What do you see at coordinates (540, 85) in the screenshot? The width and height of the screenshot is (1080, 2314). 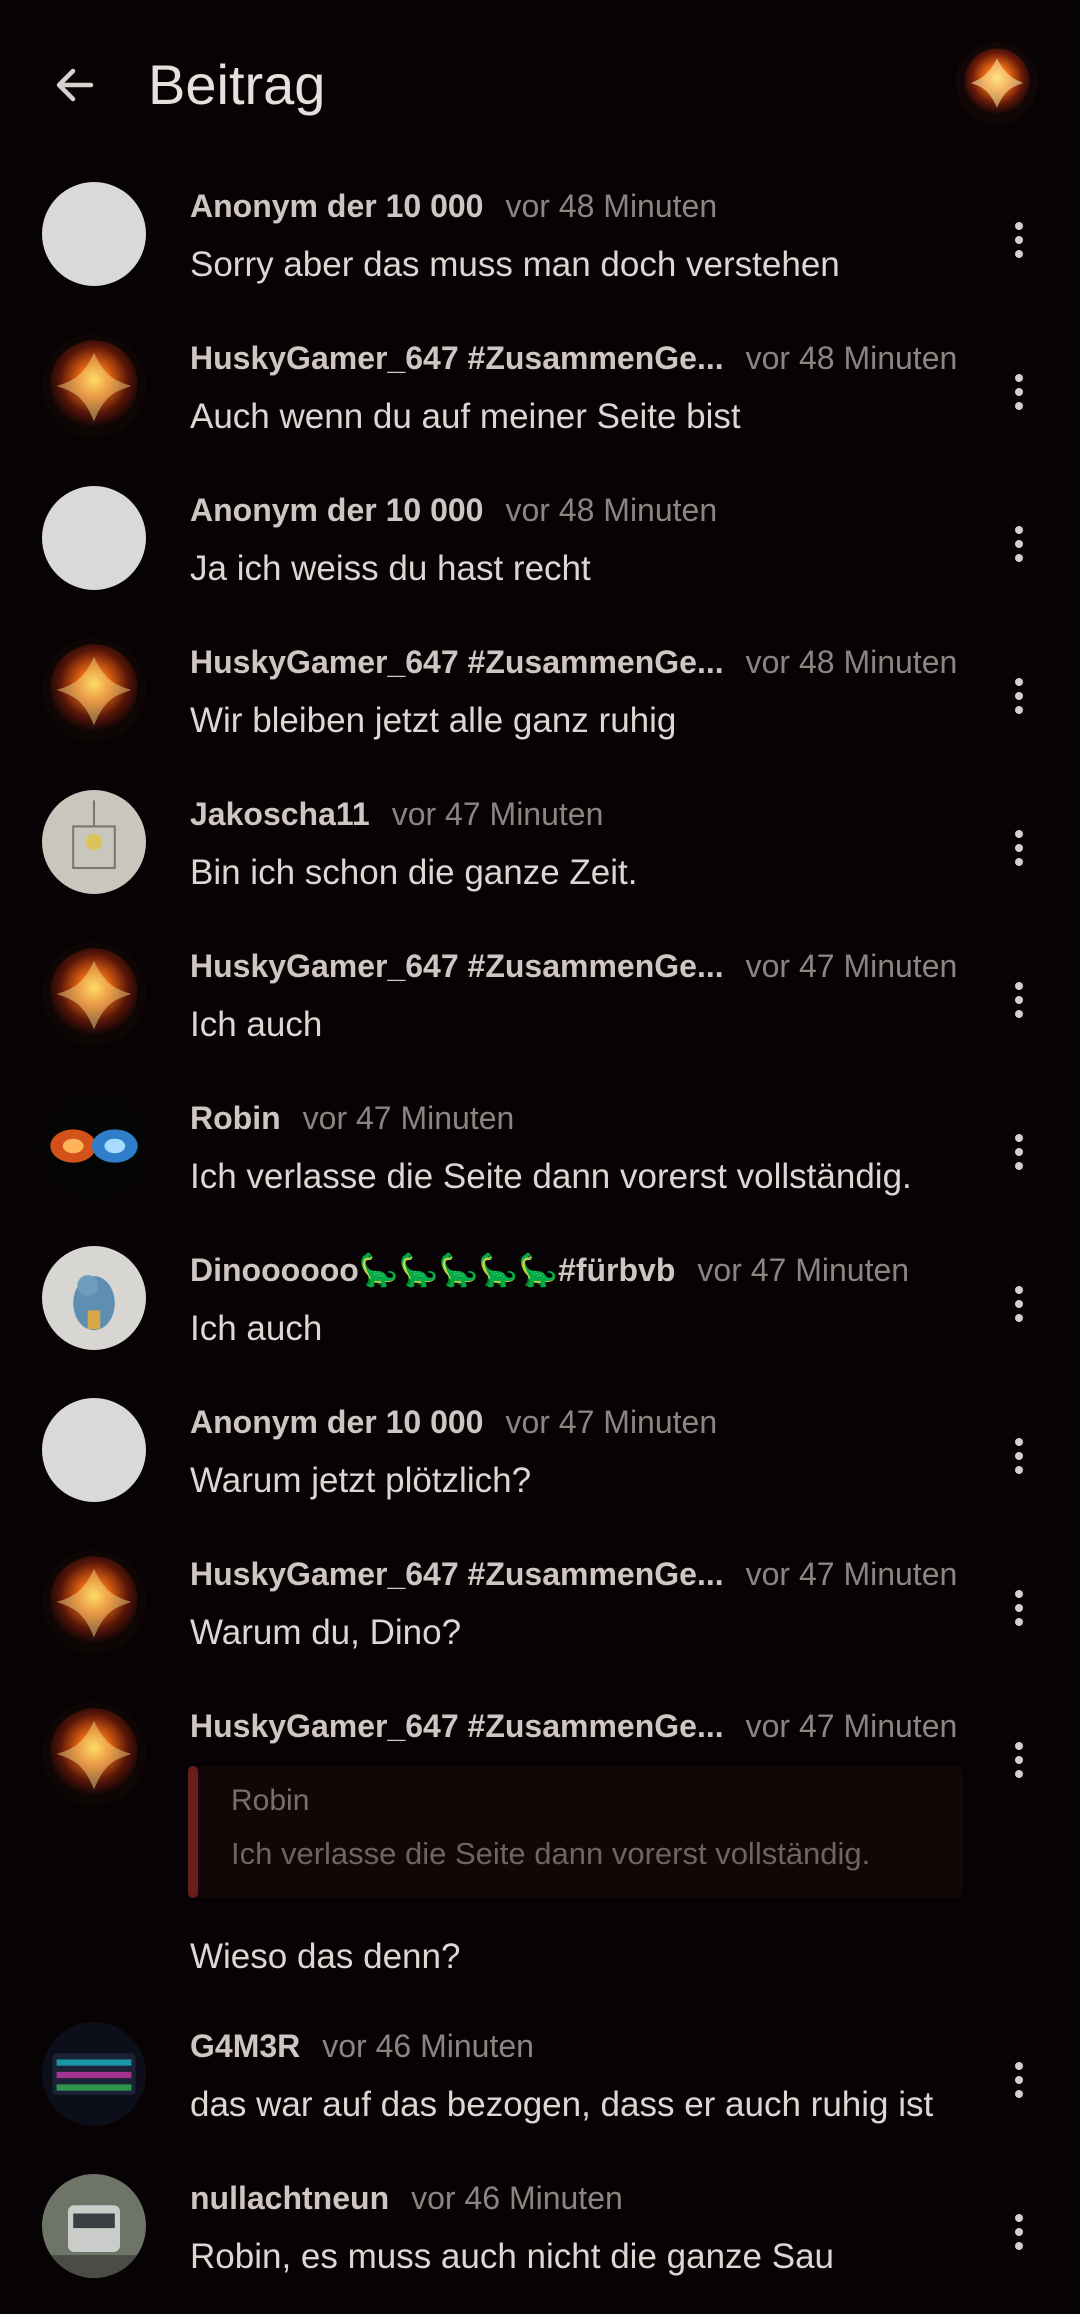 I see `top-app-bar: Beitrag` at bounding box center [540, 85].